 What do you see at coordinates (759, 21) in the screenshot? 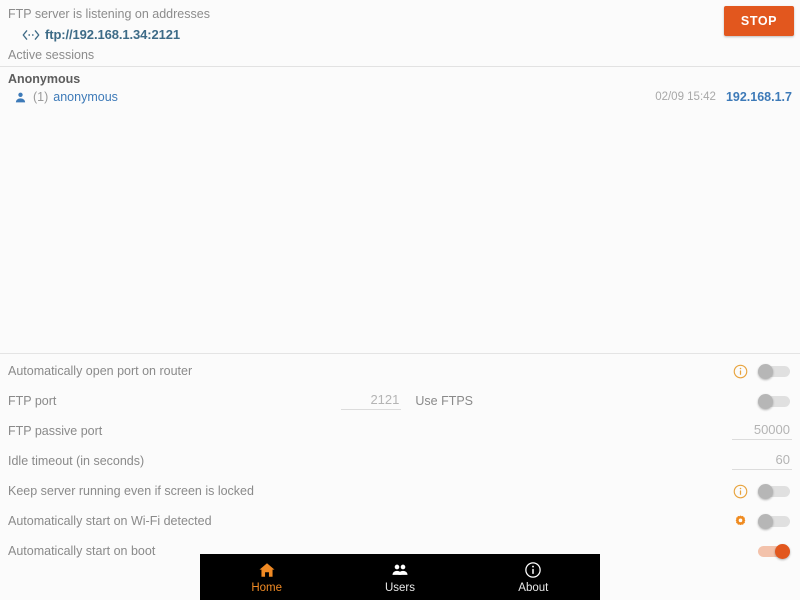
I see `stop-button: STOP` at bounding box center [759, 21].